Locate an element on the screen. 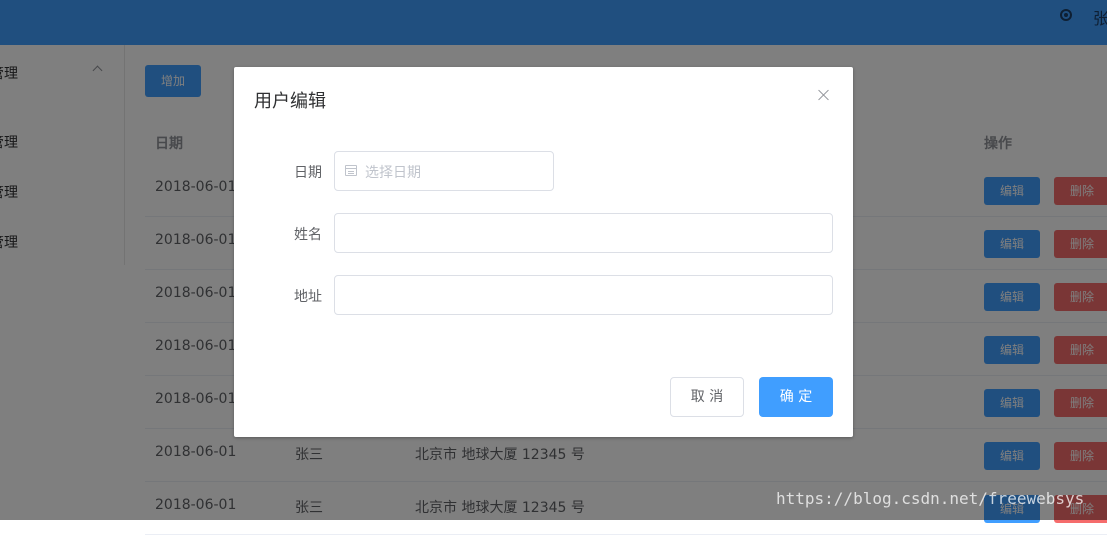 This screenshot has height=535, width=1107. date-picker: 选择日期 is located at coordinates (444, 171).